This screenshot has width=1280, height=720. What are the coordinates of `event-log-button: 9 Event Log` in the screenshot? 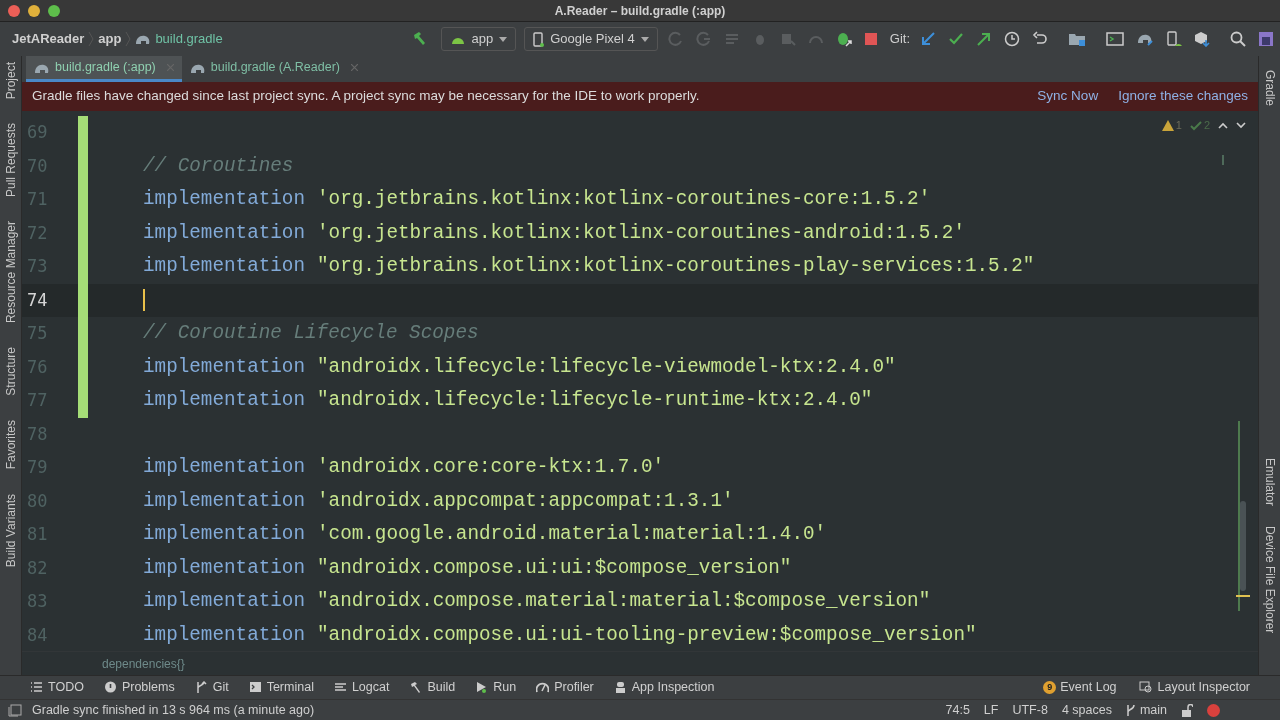 It's located at (1080, 687).